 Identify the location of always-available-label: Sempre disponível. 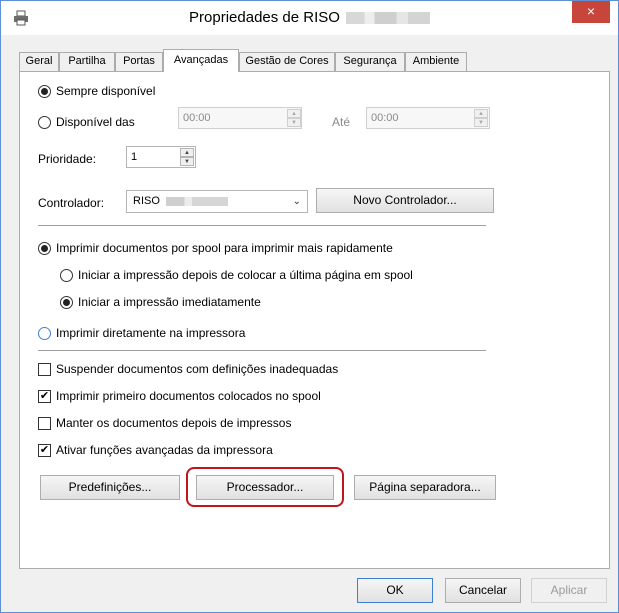
(106, 91).